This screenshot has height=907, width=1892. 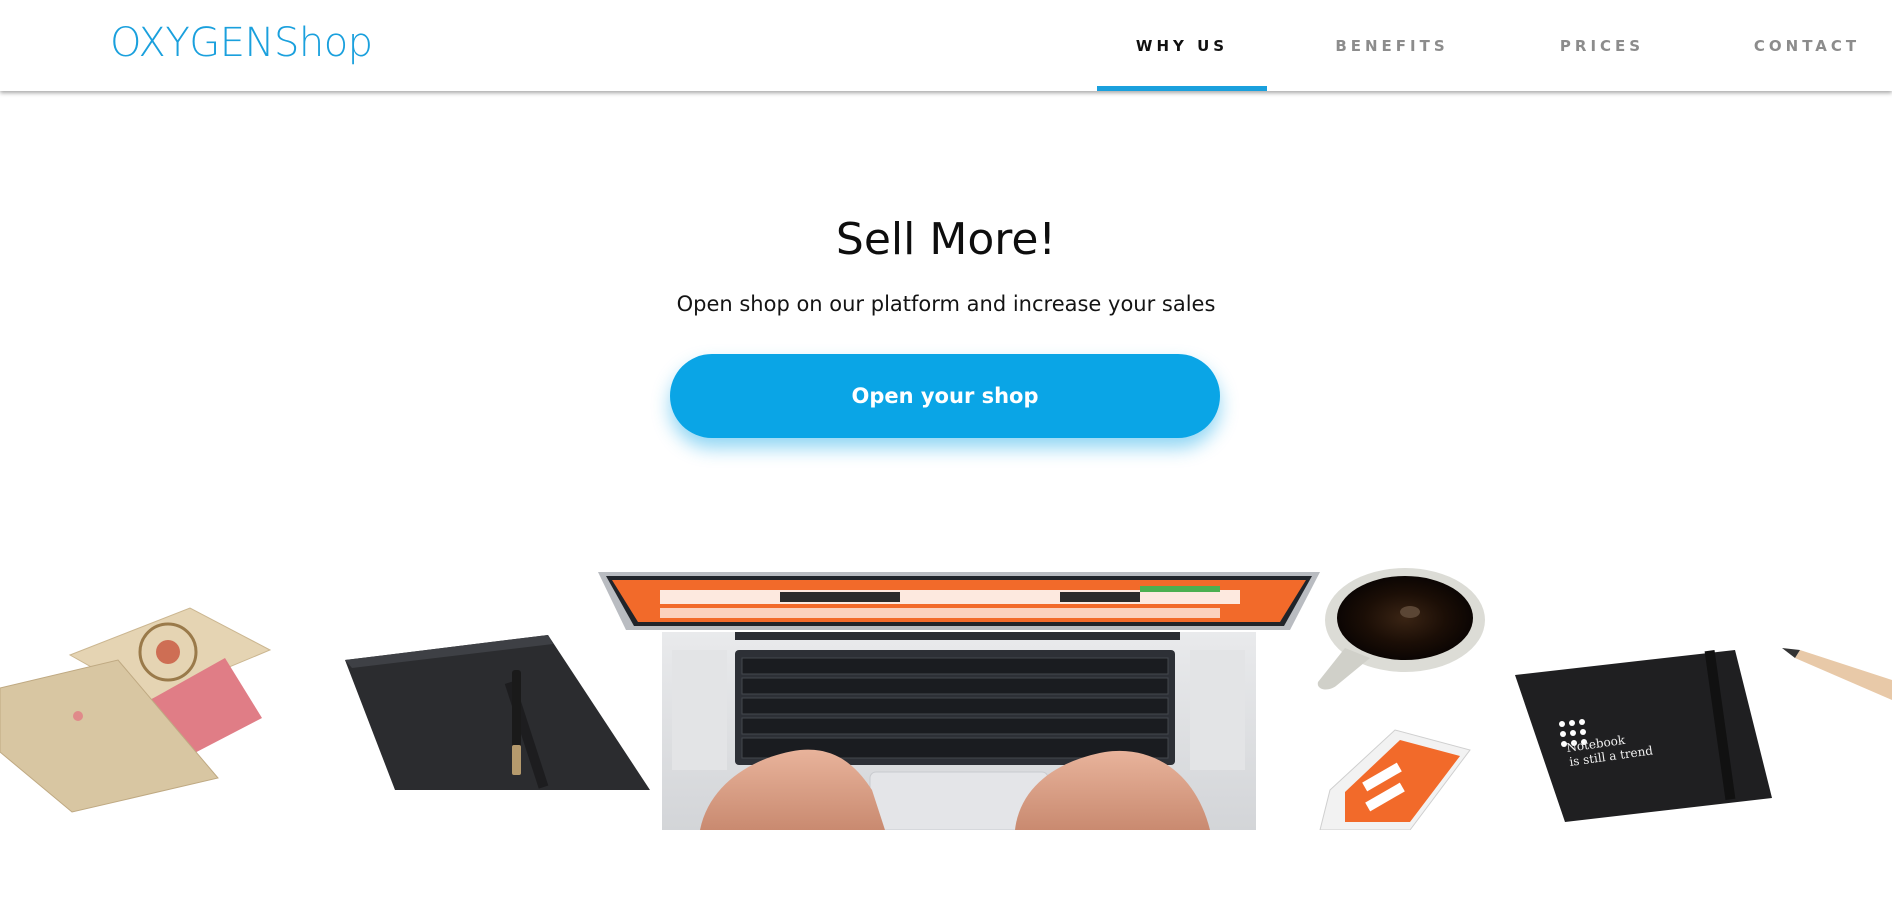 I want to click on open-shop-button: Open your shop, so click(x=945, y=396).